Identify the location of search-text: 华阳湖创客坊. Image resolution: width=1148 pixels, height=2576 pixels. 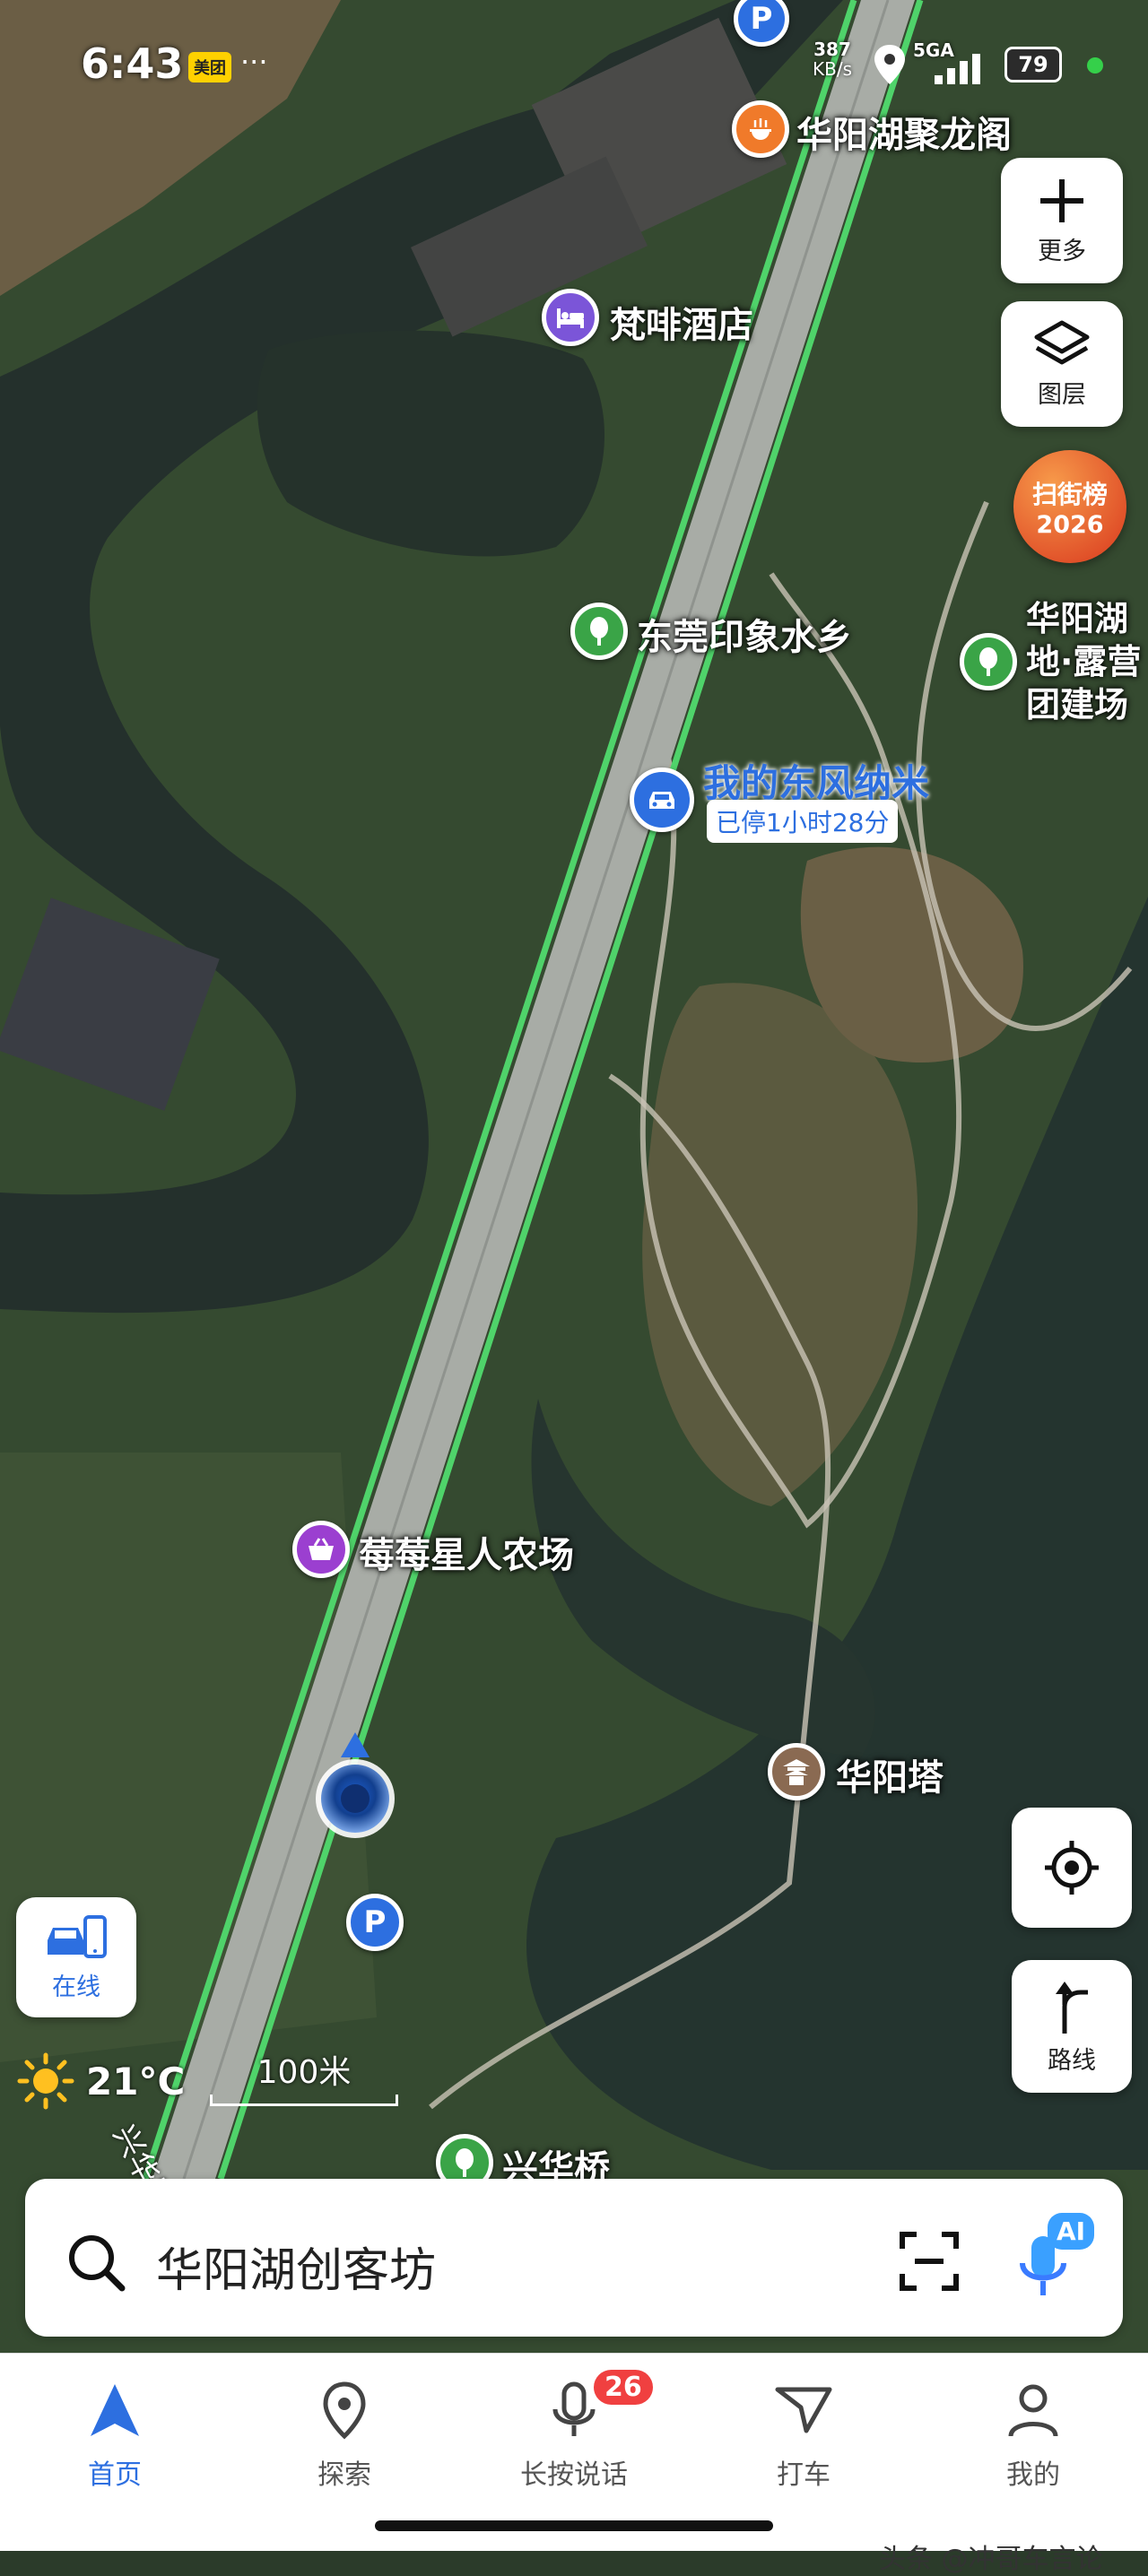
(296, 2266).